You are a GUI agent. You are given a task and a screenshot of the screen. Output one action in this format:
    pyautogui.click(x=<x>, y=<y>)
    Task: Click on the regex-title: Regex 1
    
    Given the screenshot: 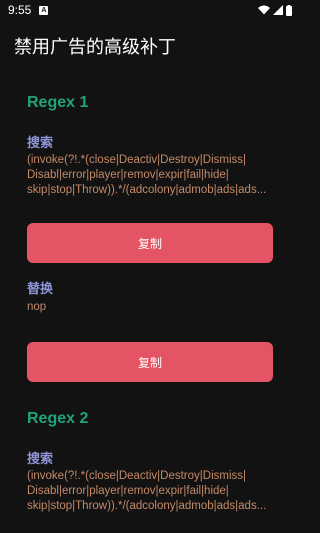 What is the action you would take?
    pyautogui.click(x=58, y=102)
    